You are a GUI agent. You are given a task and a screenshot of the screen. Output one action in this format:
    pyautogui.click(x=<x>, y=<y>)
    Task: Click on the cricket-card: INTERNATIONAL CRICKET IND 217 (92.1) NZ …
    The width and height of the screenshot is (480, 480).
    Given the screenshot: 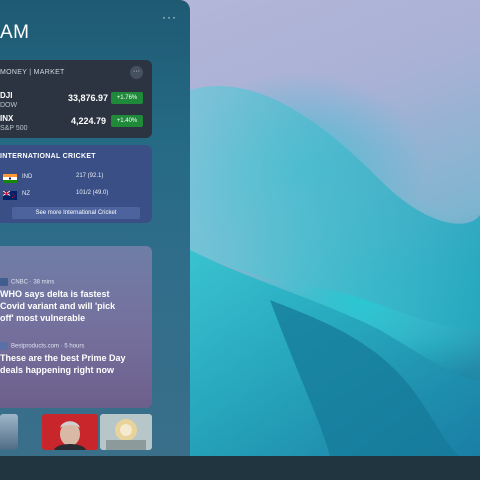 What is the action you would take?
    pyautogui.click(x=76, y=184)
    